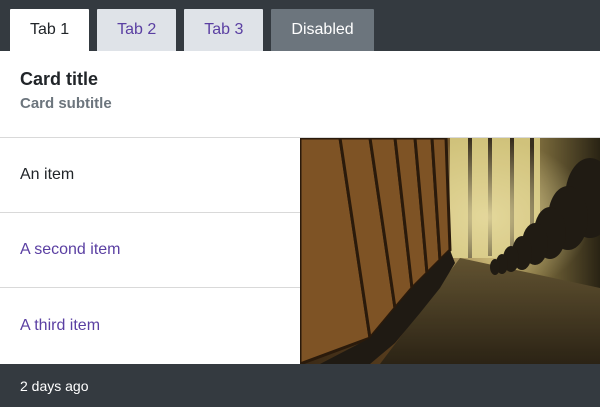  I want to click on footer-timestamp: 2 days ago, so click(54, 385).